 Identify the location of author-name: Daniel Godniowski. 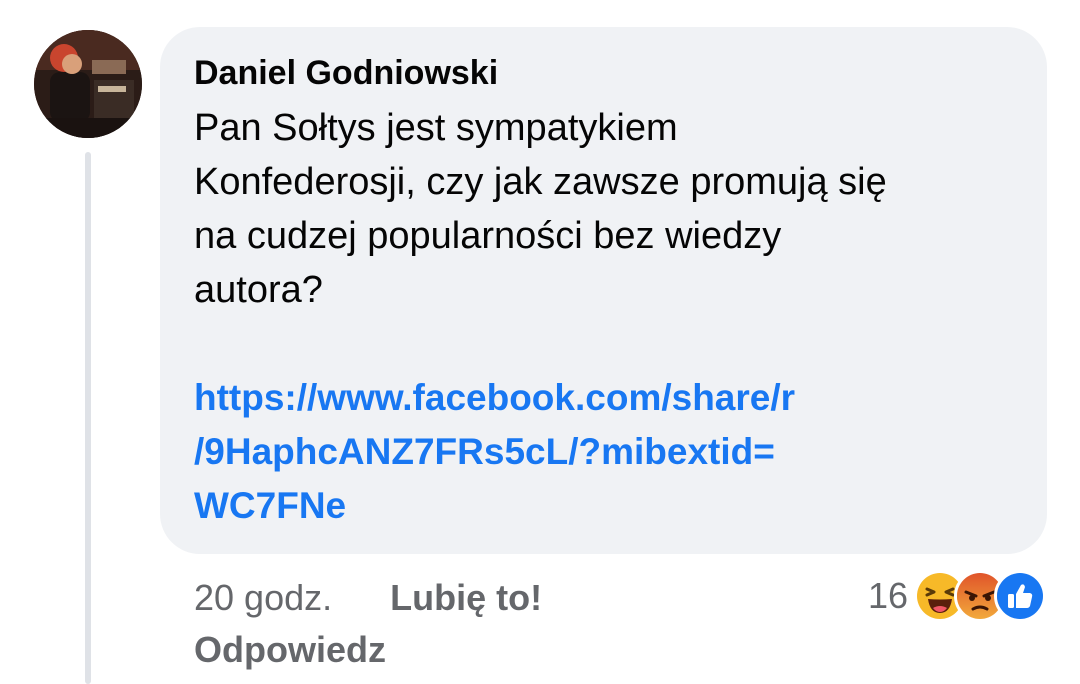
(603, 73).